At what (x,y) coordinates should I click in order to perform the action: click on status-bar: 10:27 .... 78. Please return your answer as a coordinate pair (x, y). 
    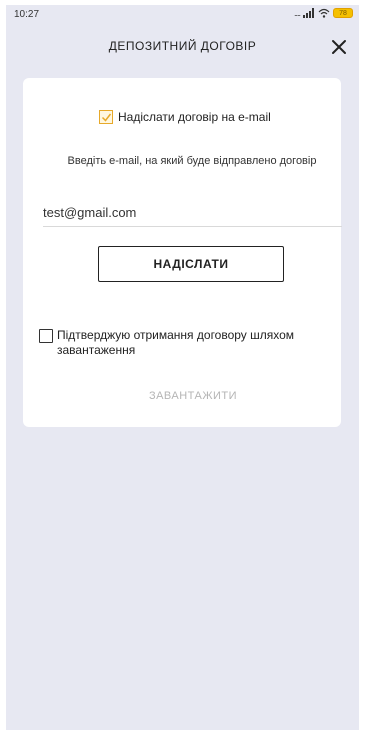
    Looking at the image, I should click on (182, 17).